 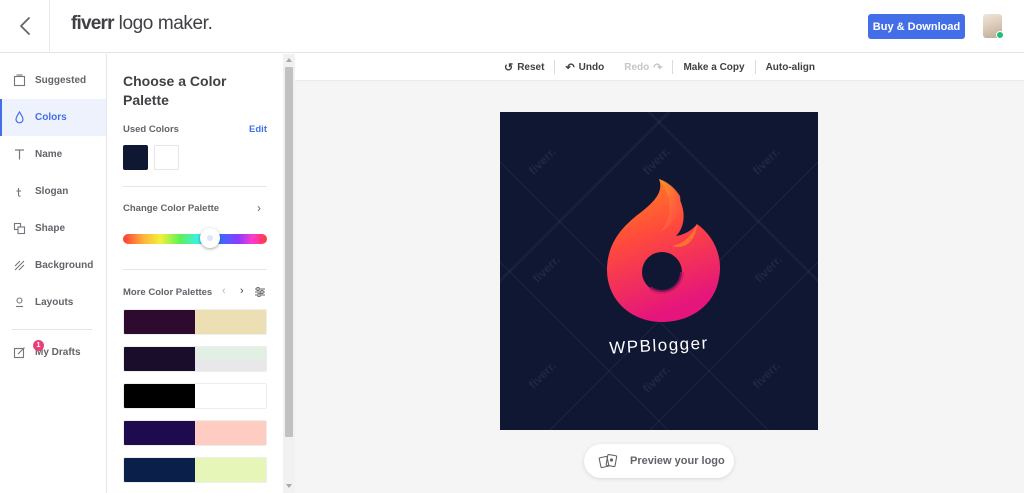 I want to click on reset-icon: ↺, so click(x=508, y=67).